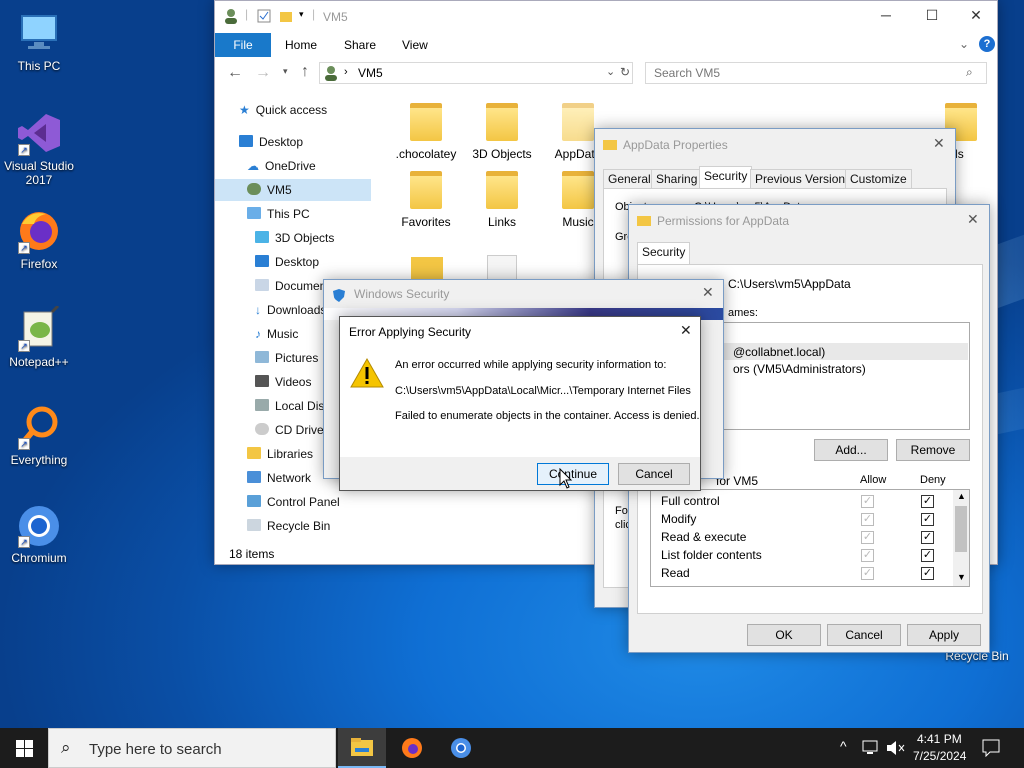 This screenshot has width=1024, height=768. Describe the element at coordinates (288, 526) in the screenshot. I see `nav-recycle-bin: Recycle Bin` at that location.